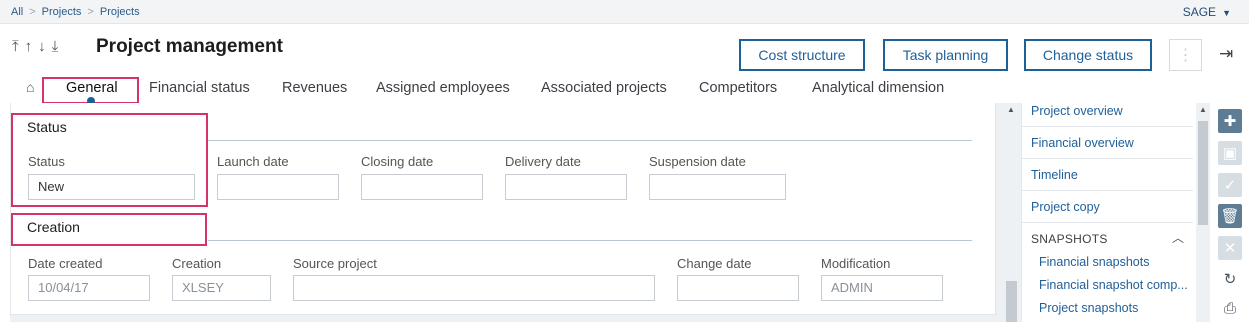  What do you see at coordinates (878, 88) in the screenshot?
I see `tab-analytical-dimension: Analytical dimension` at bounding box center [878, 88].